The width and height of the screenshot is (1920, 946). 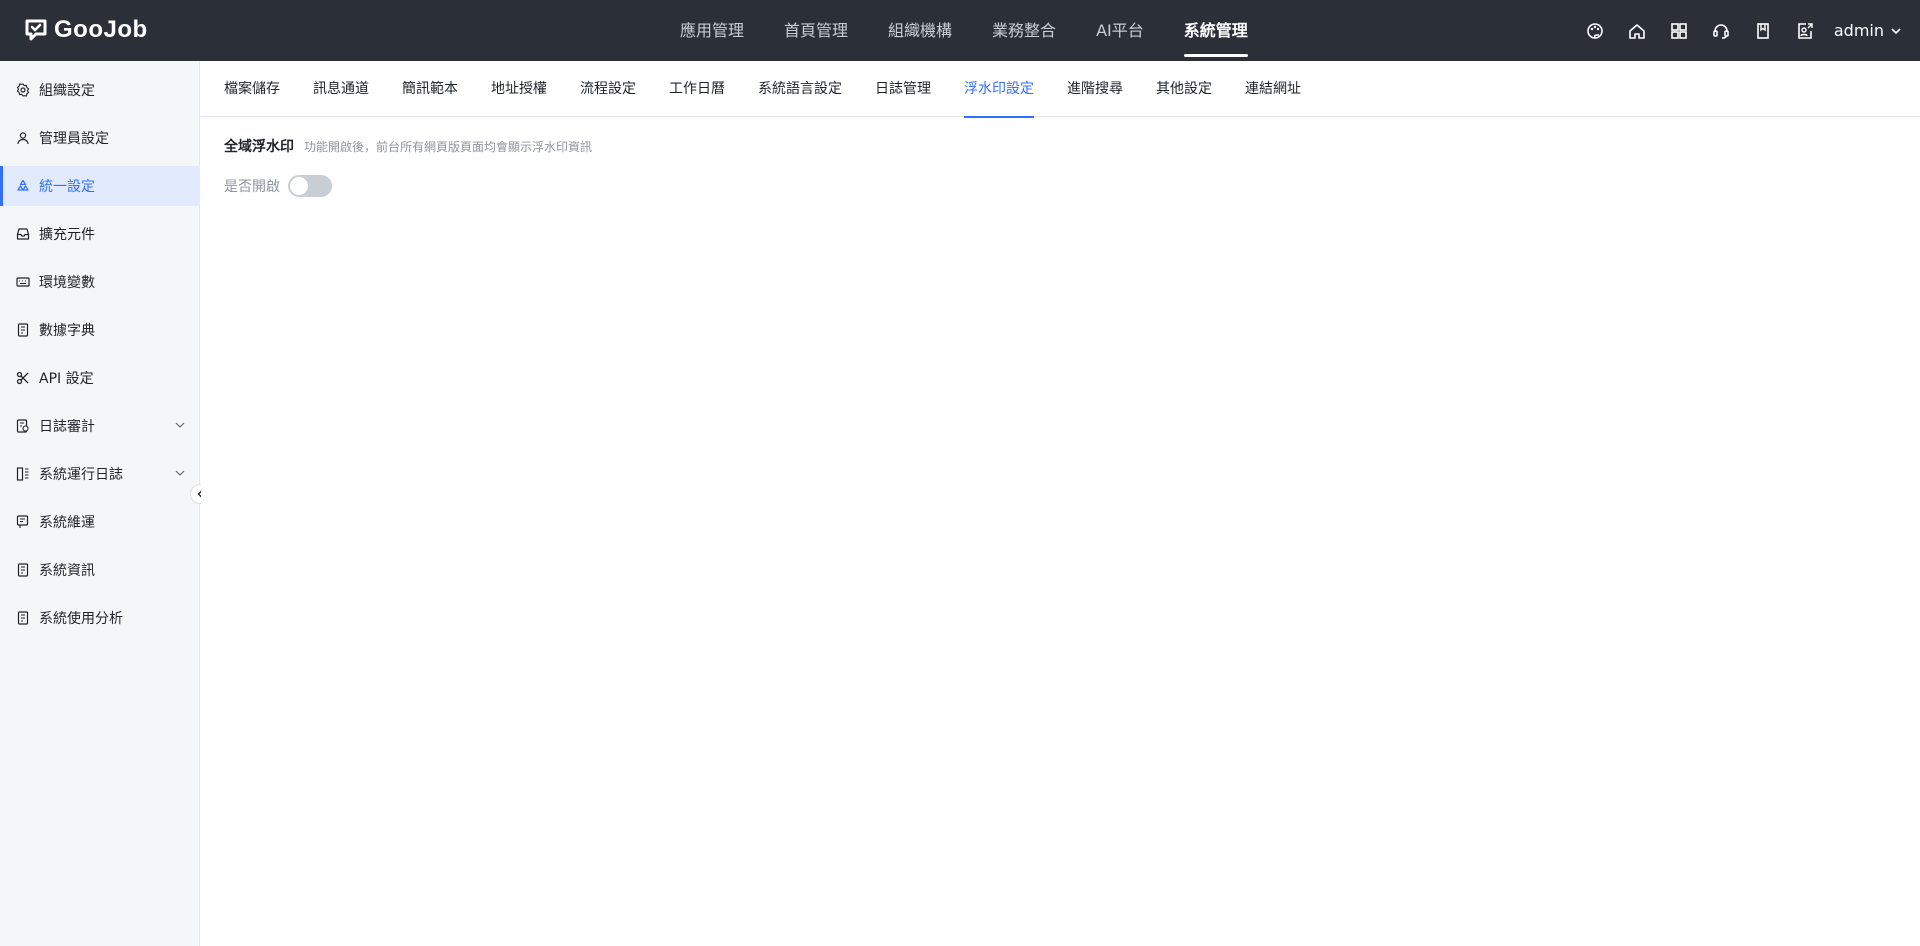 What do you see at coordinates (100, 330) in the screenshot?
I see `sidebar-item-data-dictionary: 數據字典` at bounding box center [100, 330].